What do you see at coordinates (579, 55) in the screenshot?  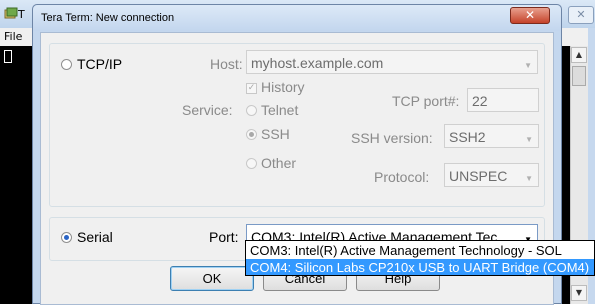 I see `scroll-up-arrow-icon: ▲` at bounding box center [579, 55].